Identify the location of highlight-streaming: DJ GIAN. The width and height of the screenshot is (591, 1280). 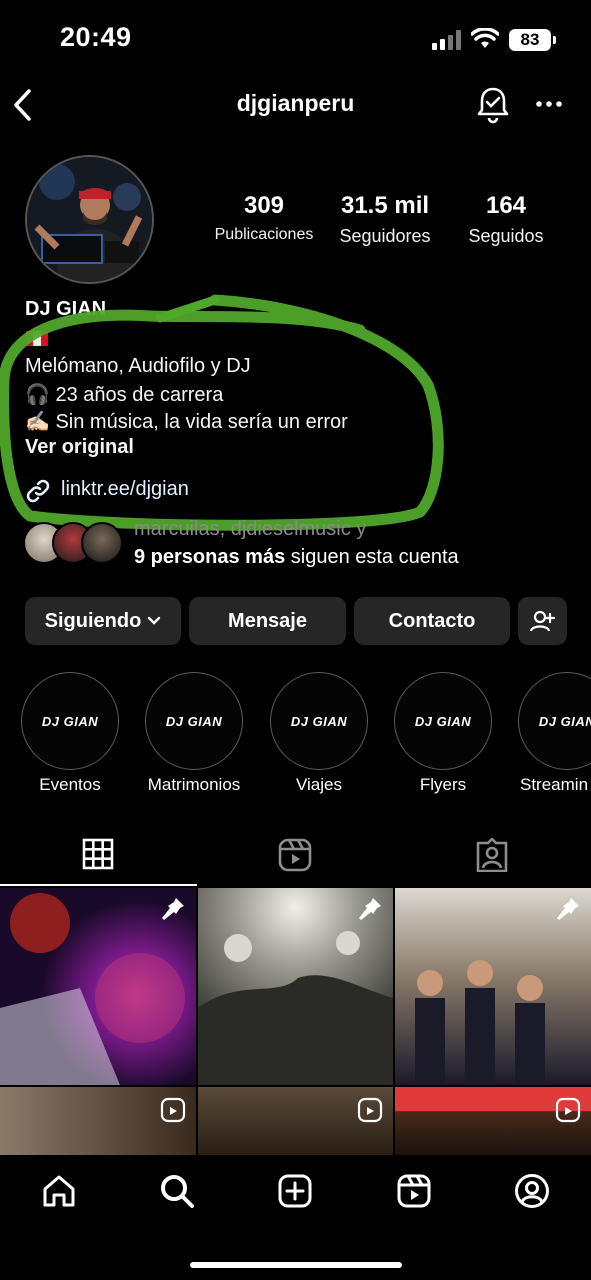
(554, 721).